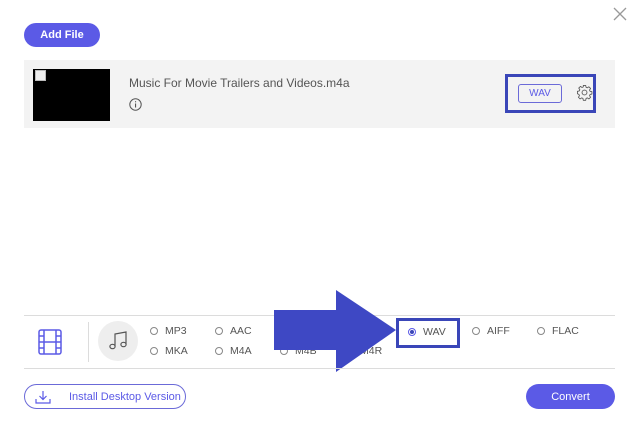 Image resolution: width=640 pixels, height=434 pixels. I want to click on music-note-icon, so click(118, 340).